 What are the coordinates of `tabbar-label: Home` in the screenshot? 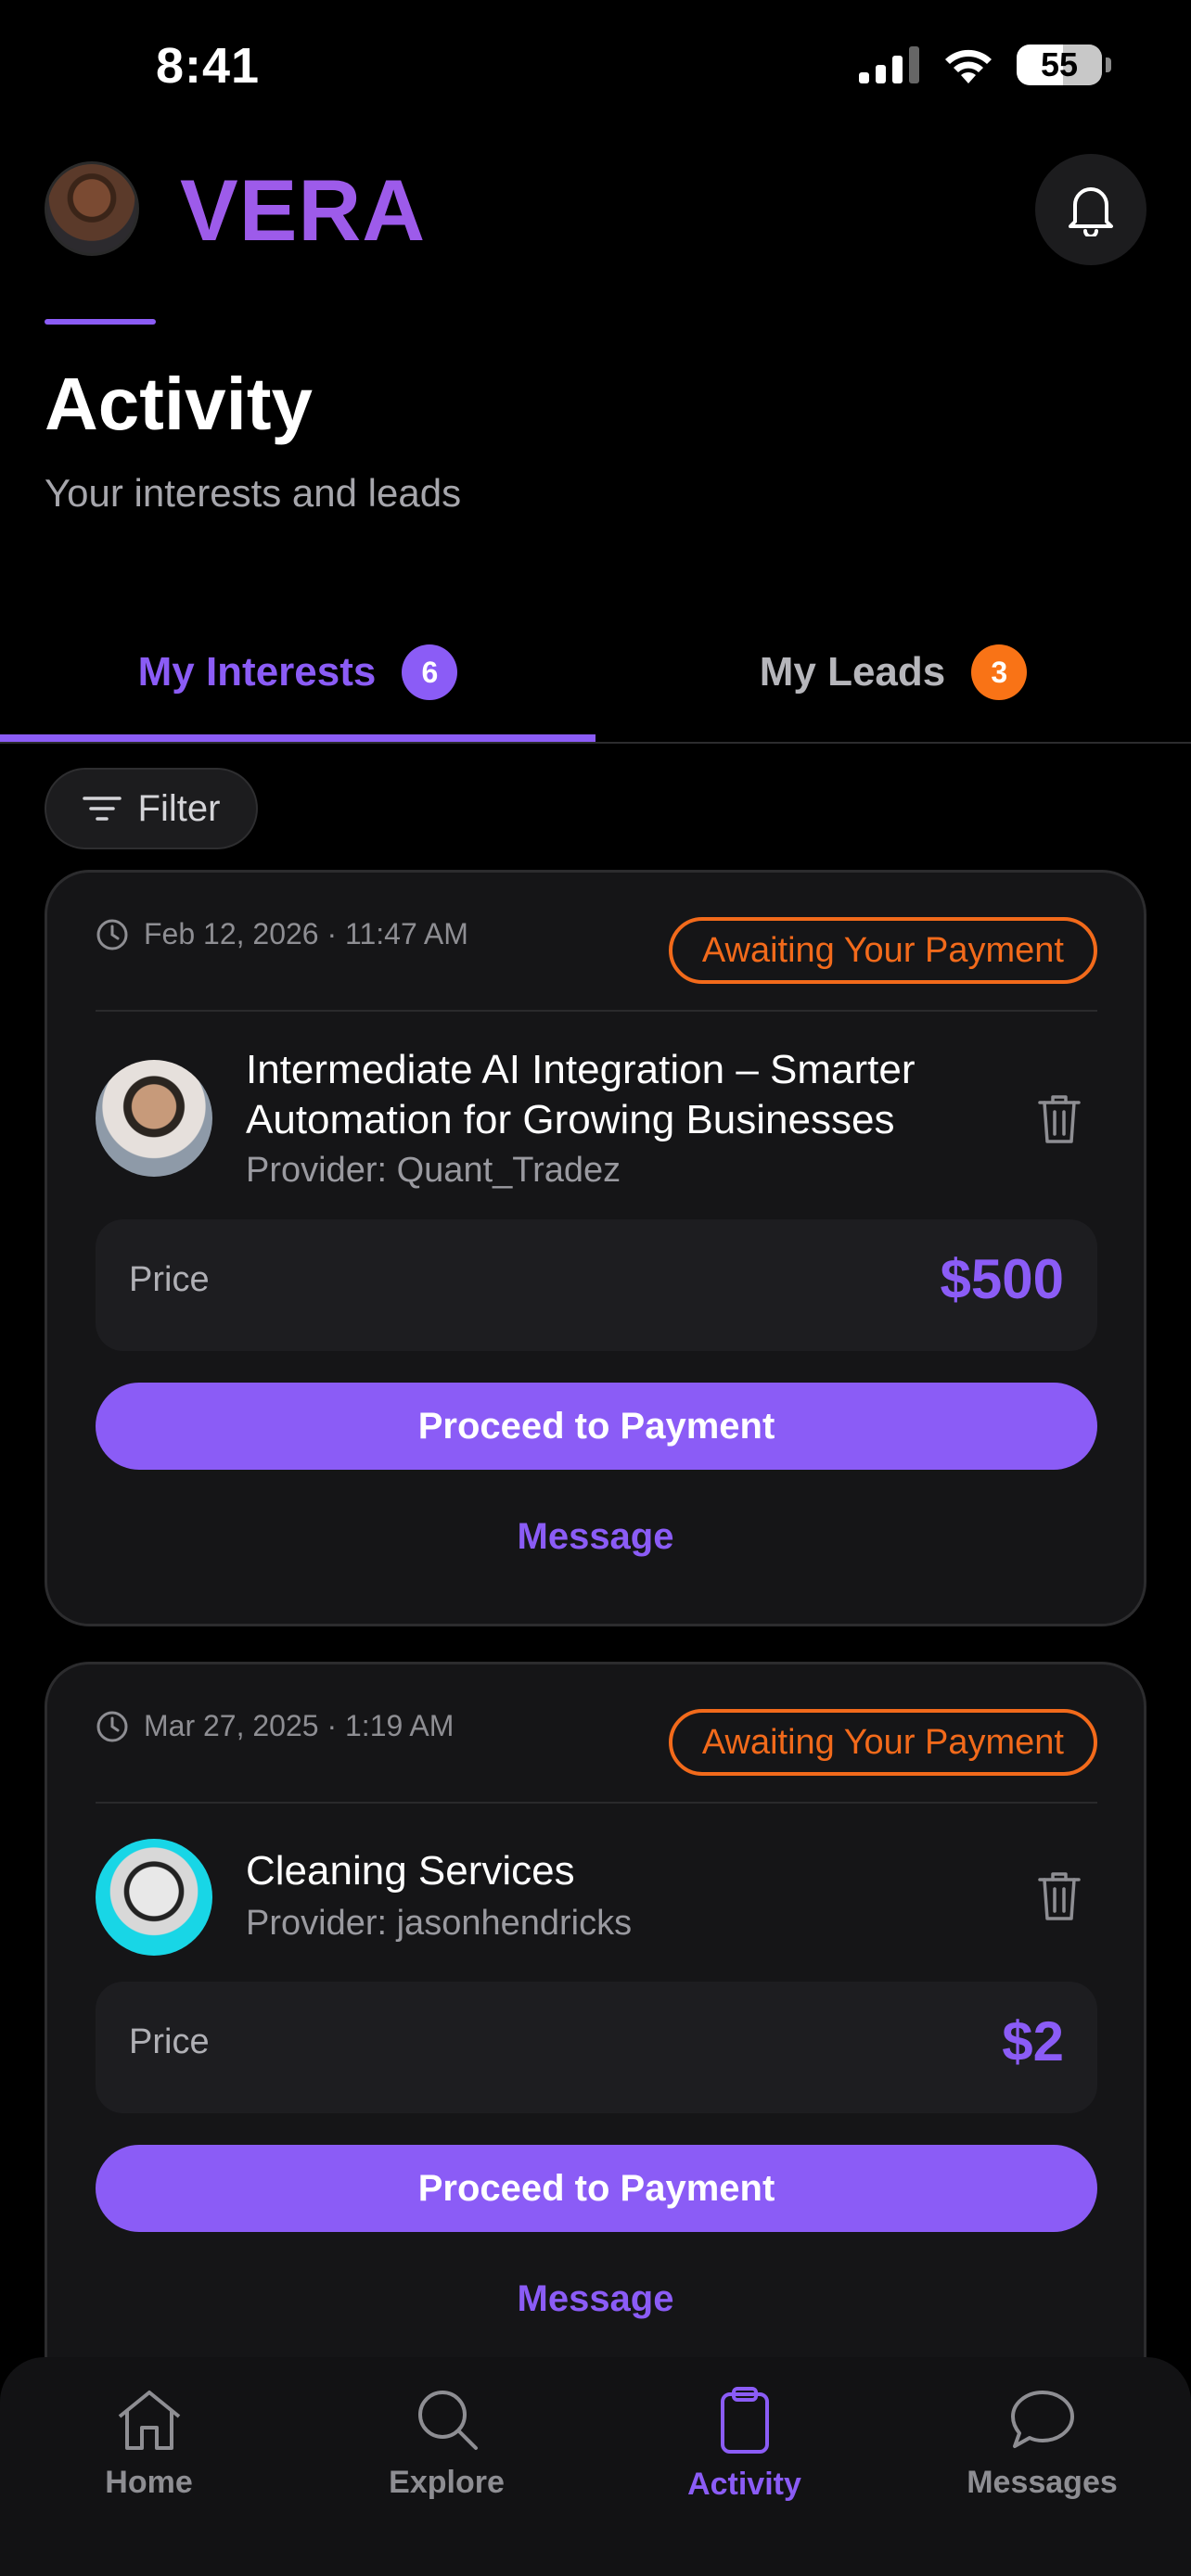 It's located at (149, 2482).